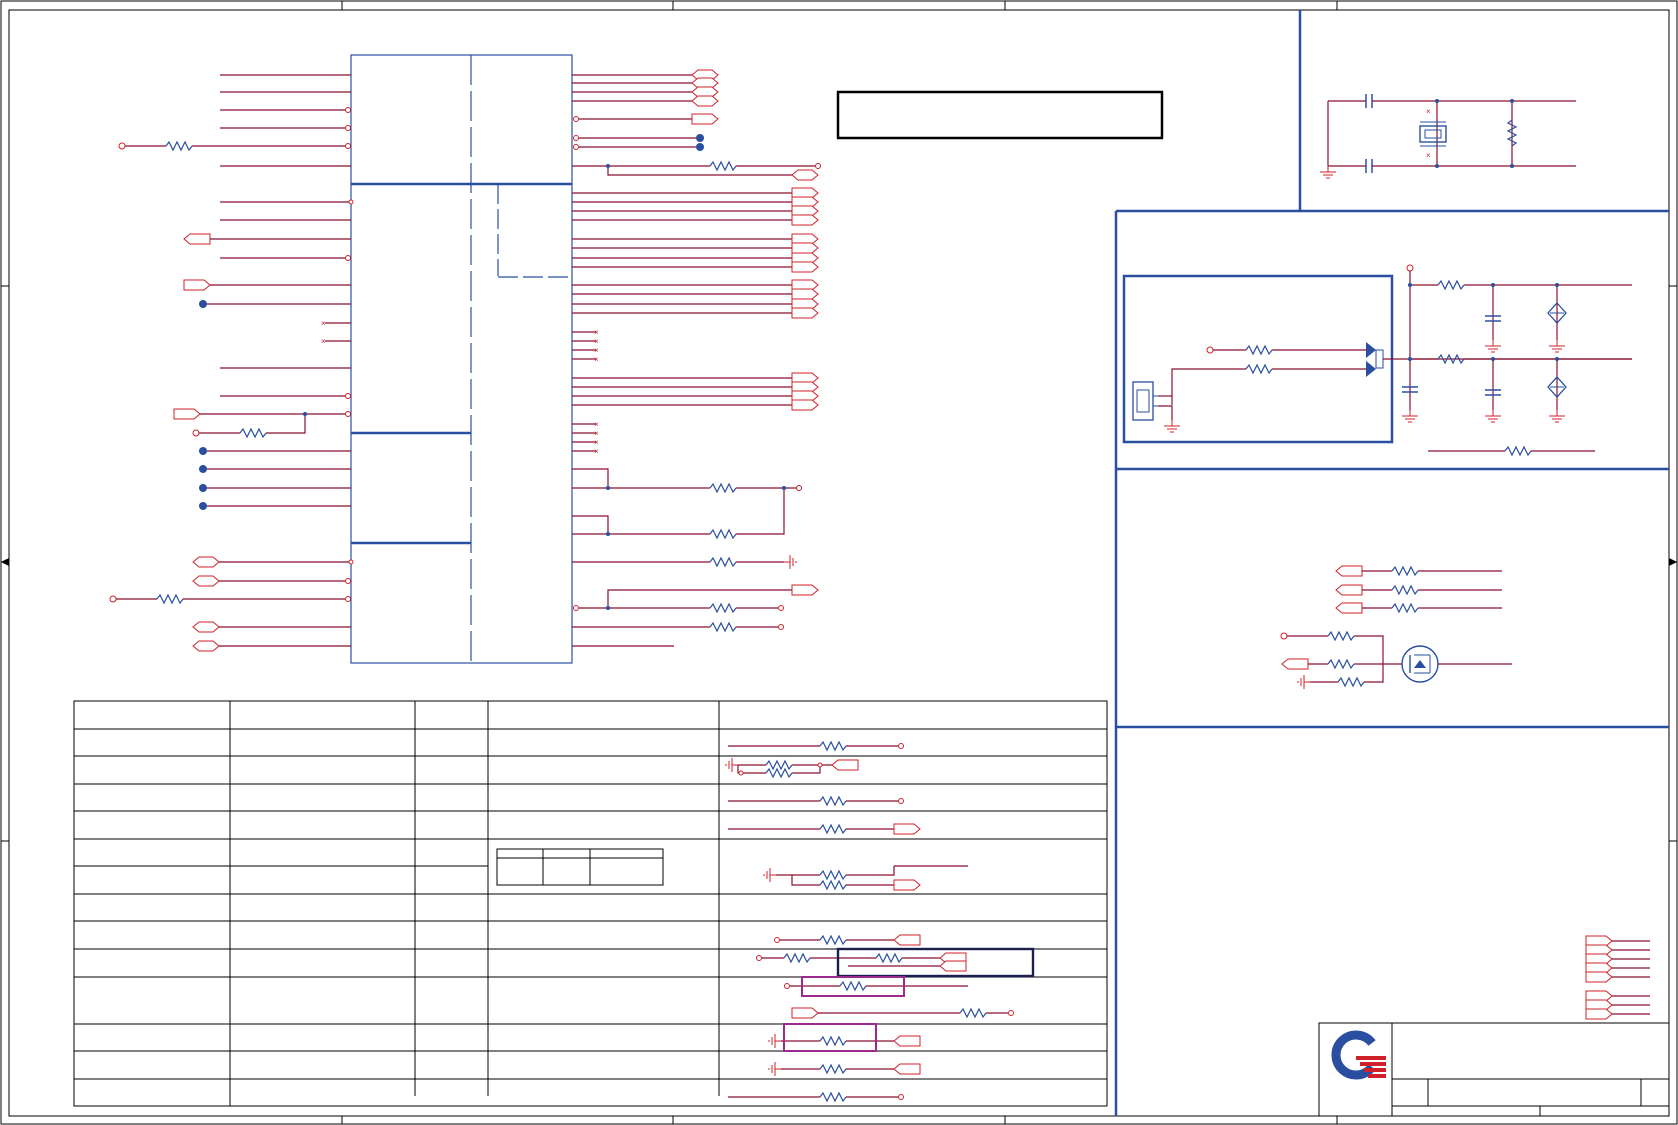 This screenshot has width=1678, height=1125. Describe the element at coordinates (696, 358) in the screenshot. I see `ic-right-nets: × × × × × × × ×` at that location.